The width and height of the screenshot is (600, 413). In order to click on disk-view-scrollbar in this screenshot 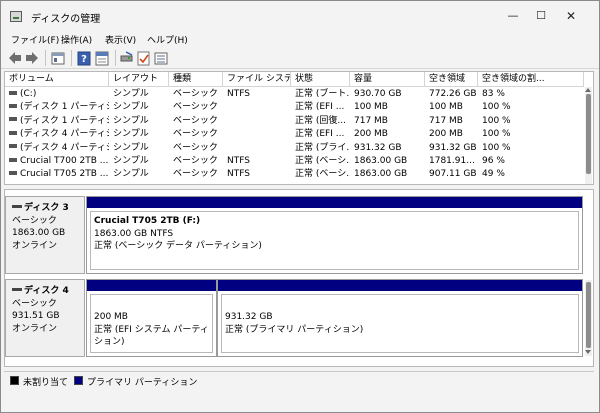, I will do `click(588, 318)`.